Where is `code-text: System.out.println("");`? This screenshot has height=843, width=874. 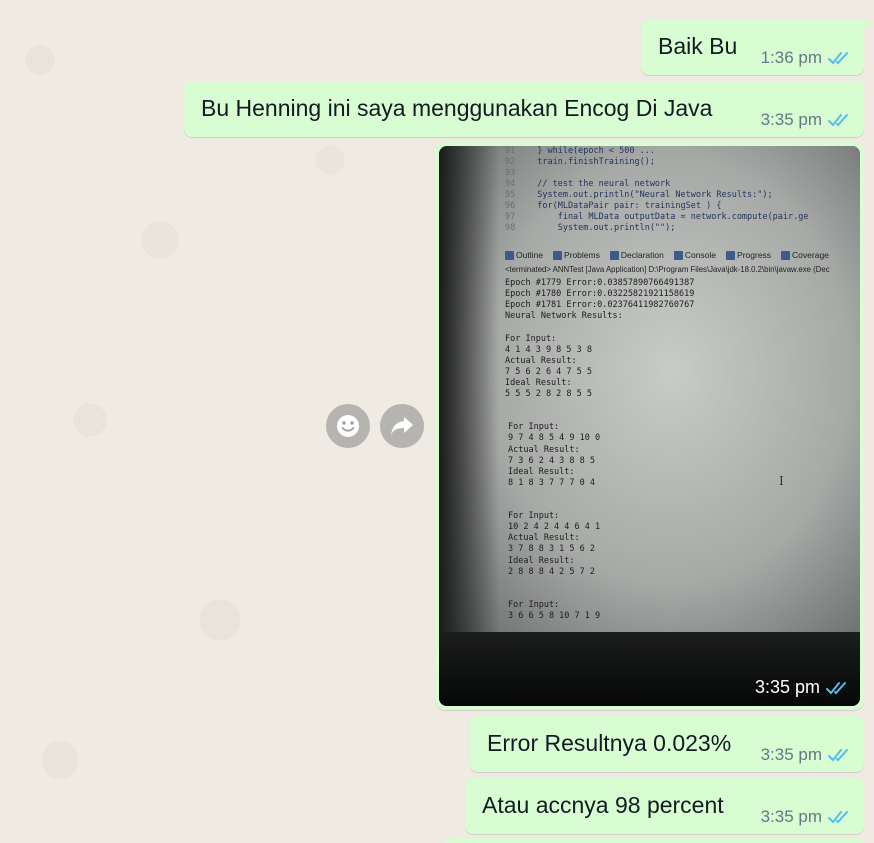 code-text: System.out.println(""); is located at coordinates (601, 228).